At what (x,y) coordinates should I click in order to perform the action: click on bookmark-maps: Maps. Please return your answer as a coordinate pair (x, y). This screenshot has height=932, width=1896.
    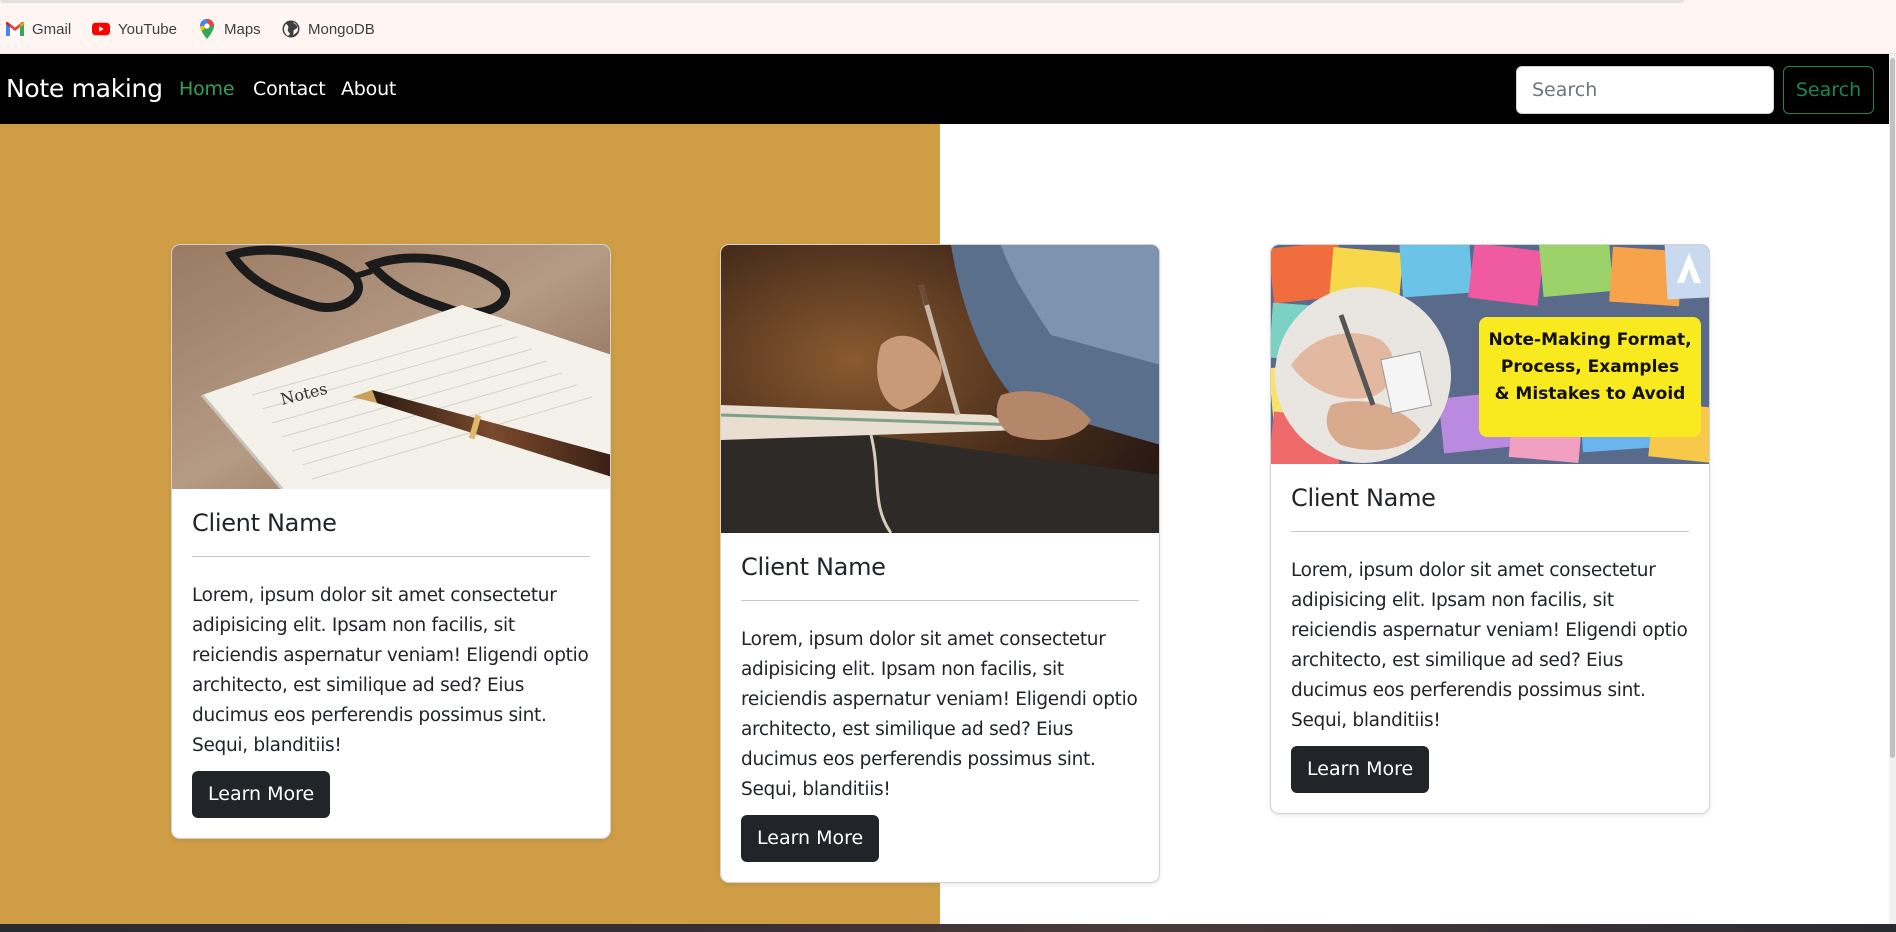
    Looking at the image, I should click on (229, 29).